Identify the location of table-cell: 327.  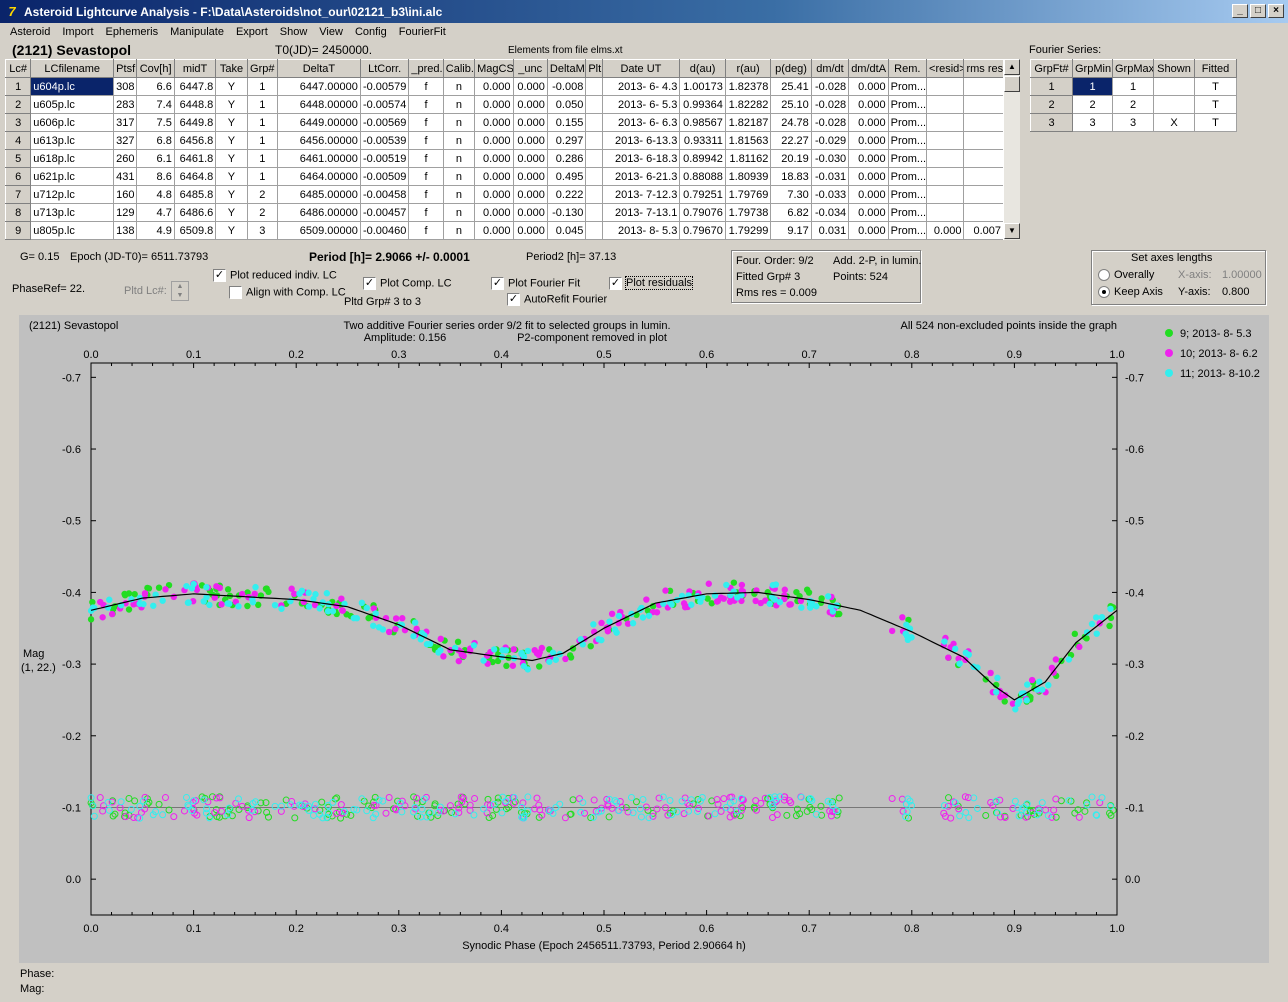
(125, 140).